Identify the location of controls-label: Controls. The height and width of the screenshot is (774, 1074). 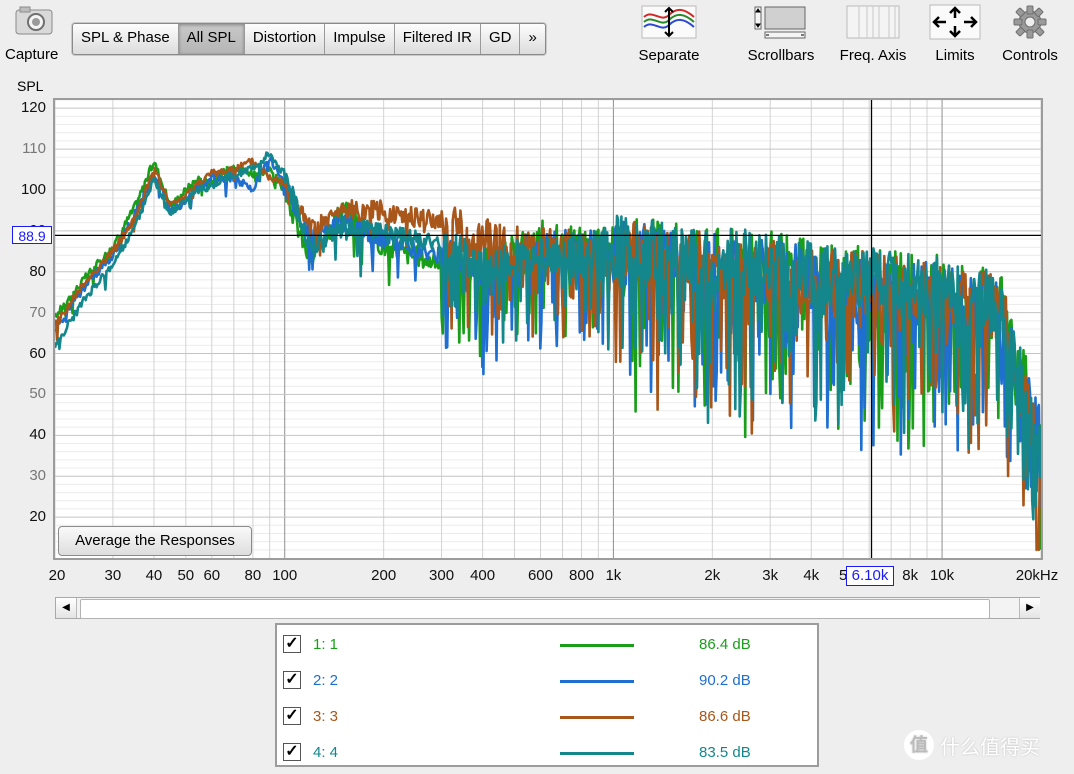
(1030, 55).